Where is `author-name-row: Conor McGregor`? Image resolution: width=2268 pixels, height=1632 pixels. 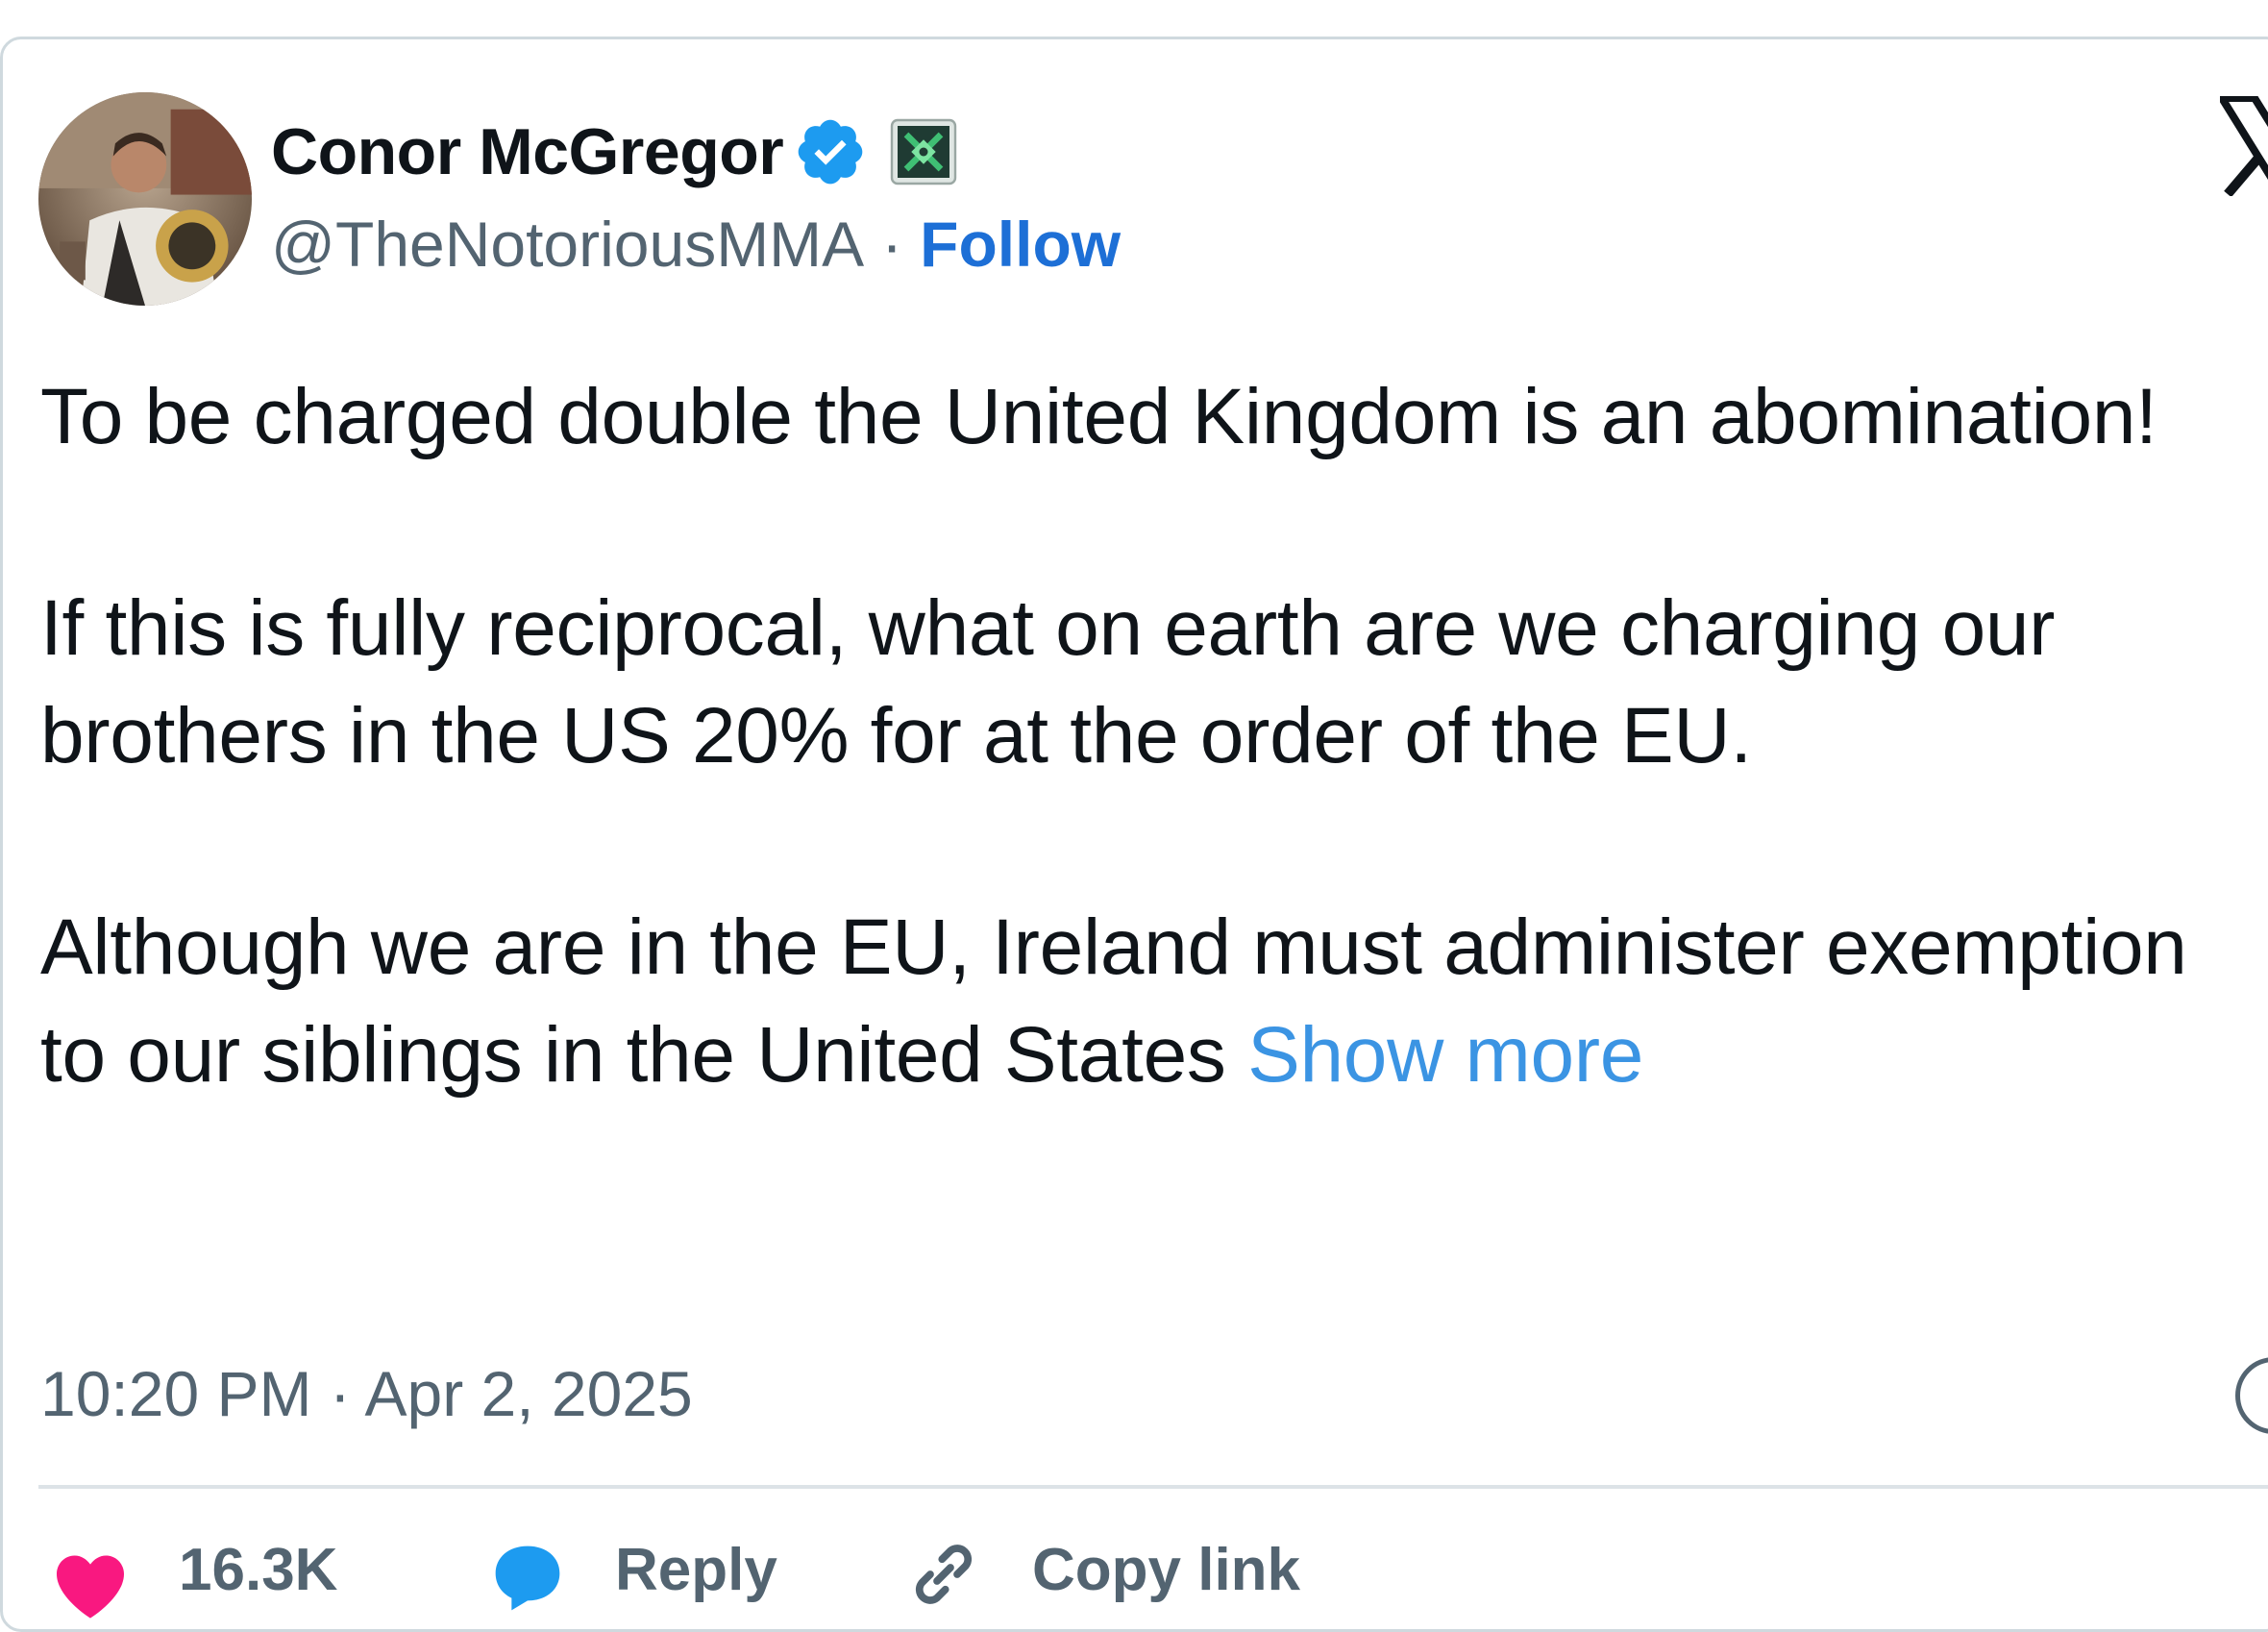
author-name-row: Conor McGregor is located at coordinates (614, 151).